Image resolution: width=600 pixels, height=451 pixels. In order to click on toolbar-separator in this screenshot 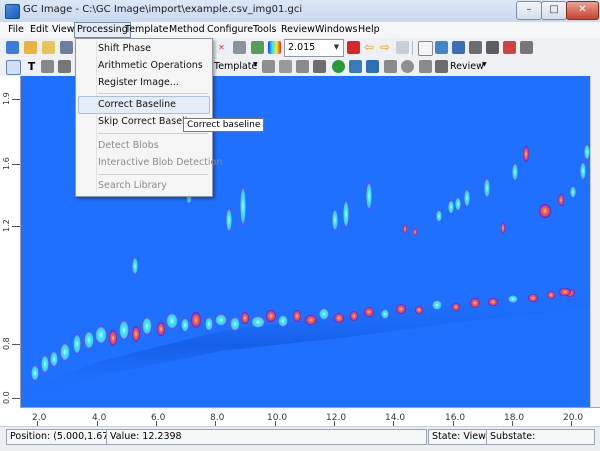, I will do `click(412, 48)`.